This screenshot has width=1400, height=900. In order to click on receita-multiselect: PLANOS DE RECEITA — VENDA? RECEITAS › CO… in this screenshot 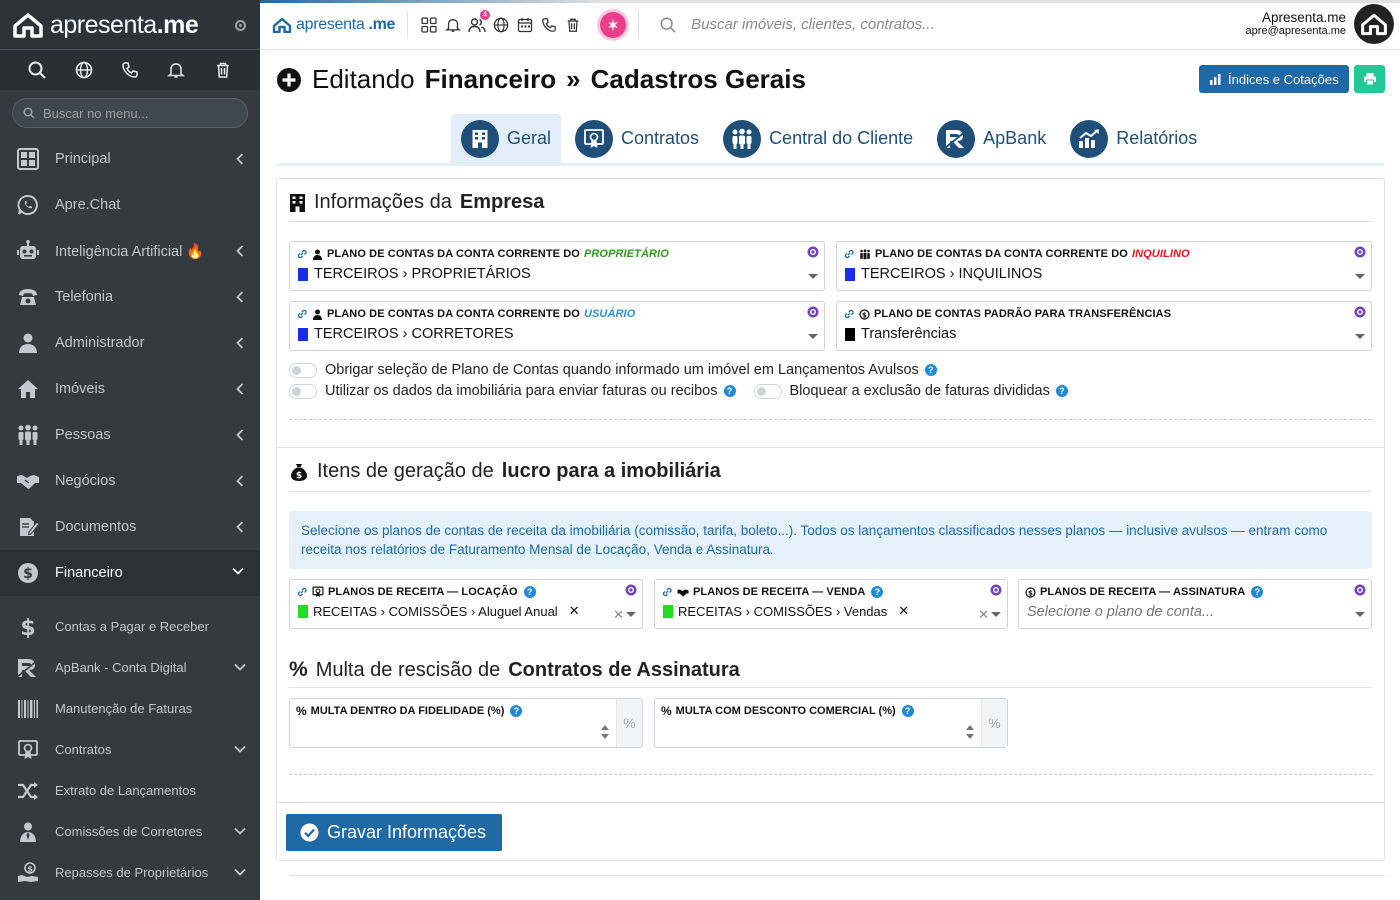, I will do `click(831, 604)`.